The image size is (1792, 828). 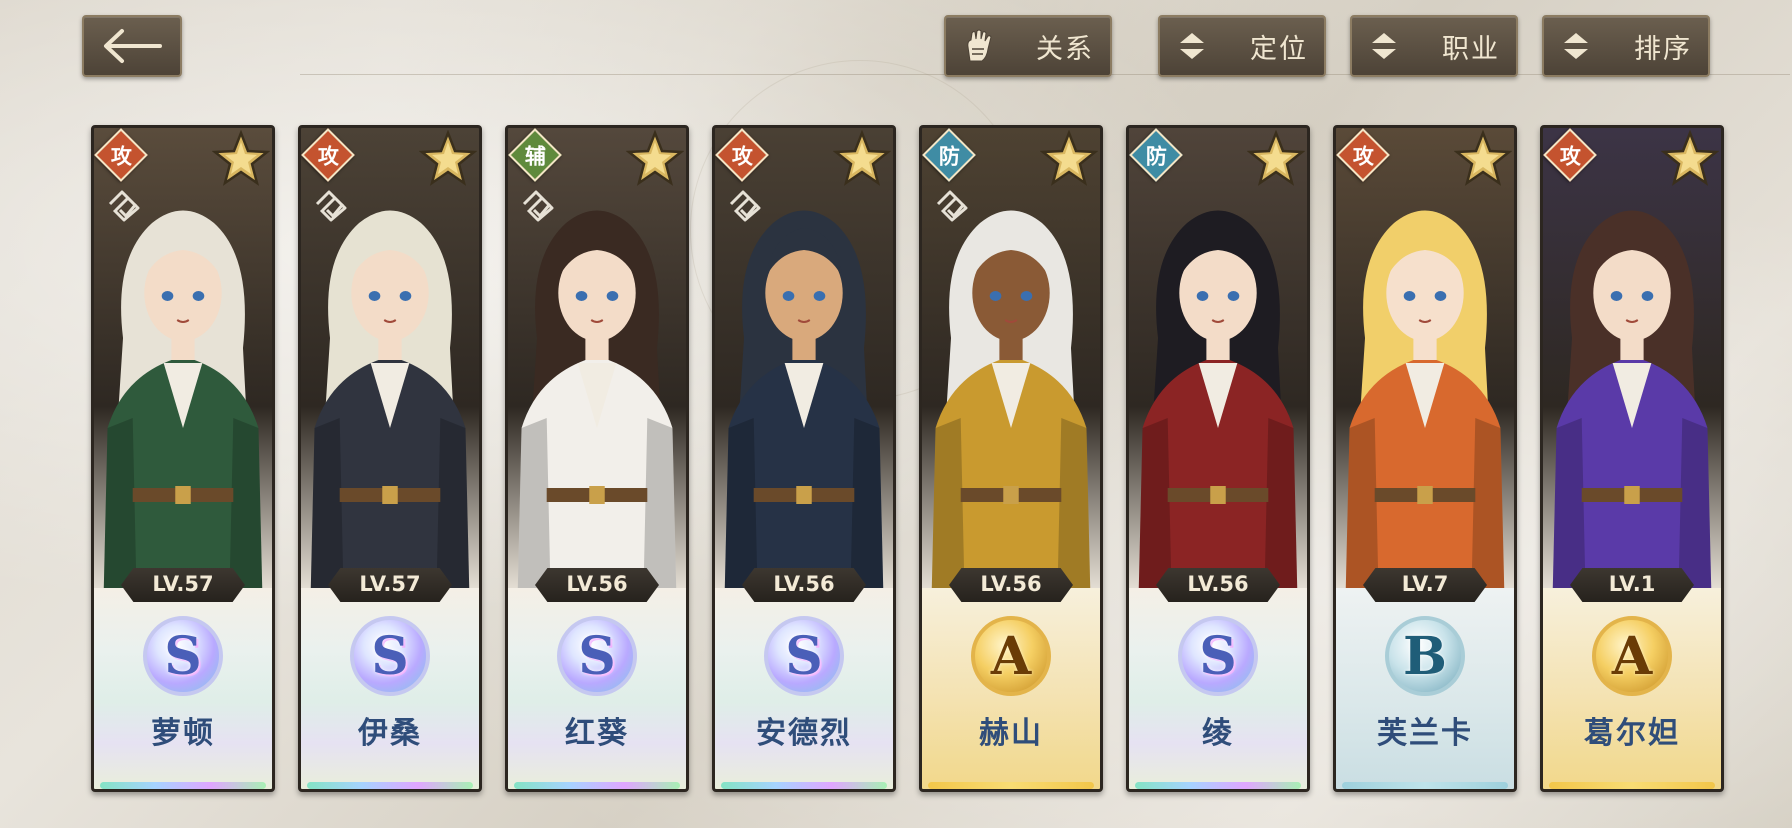 I want to click on back-arrow-icon, so click(x=133, y=46).